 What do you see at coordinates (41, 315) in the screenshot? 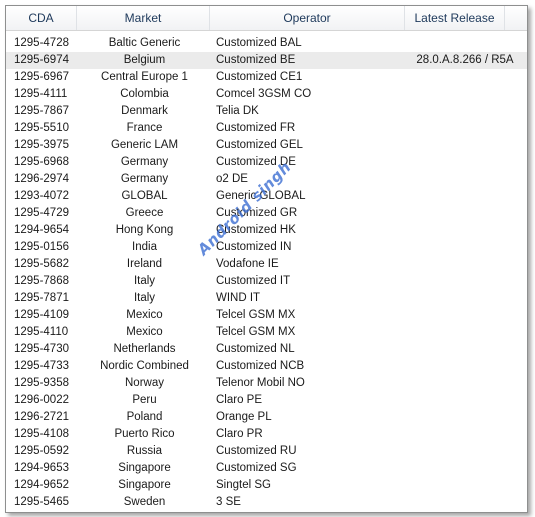
I see `cell-cda: 1295-4109` at bounding box center [41, 315].